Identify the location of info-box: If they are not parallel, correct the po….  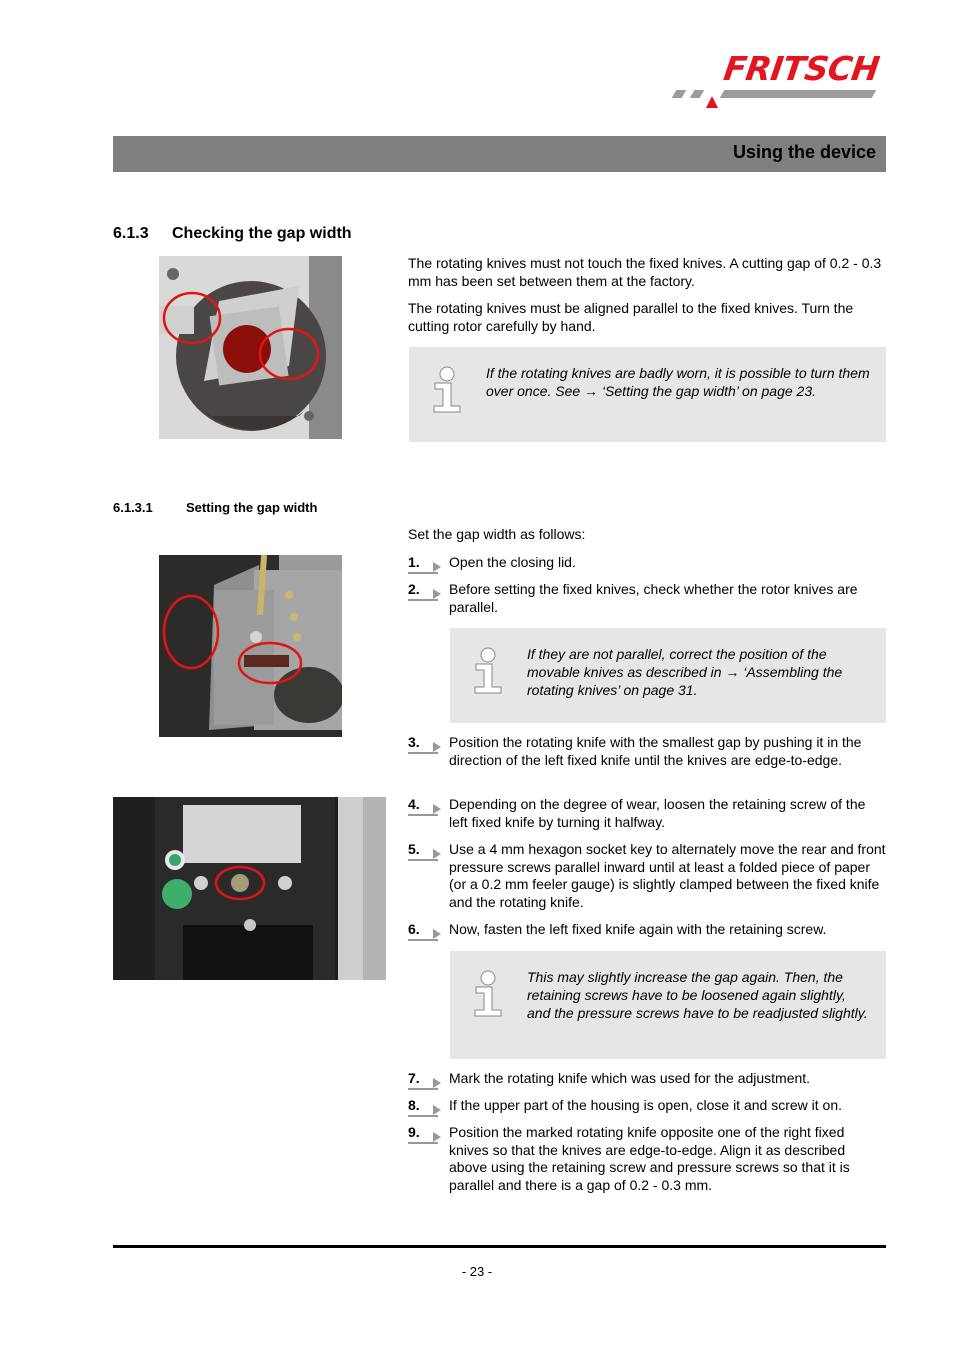
(668, 675).